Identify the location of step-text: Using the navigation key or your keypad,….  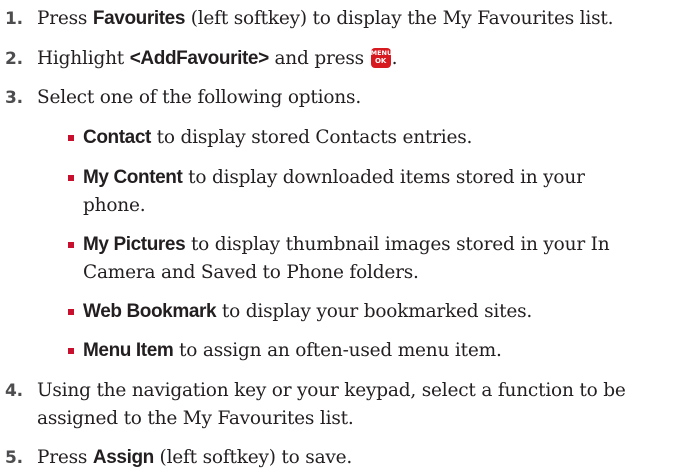
(352, 405).